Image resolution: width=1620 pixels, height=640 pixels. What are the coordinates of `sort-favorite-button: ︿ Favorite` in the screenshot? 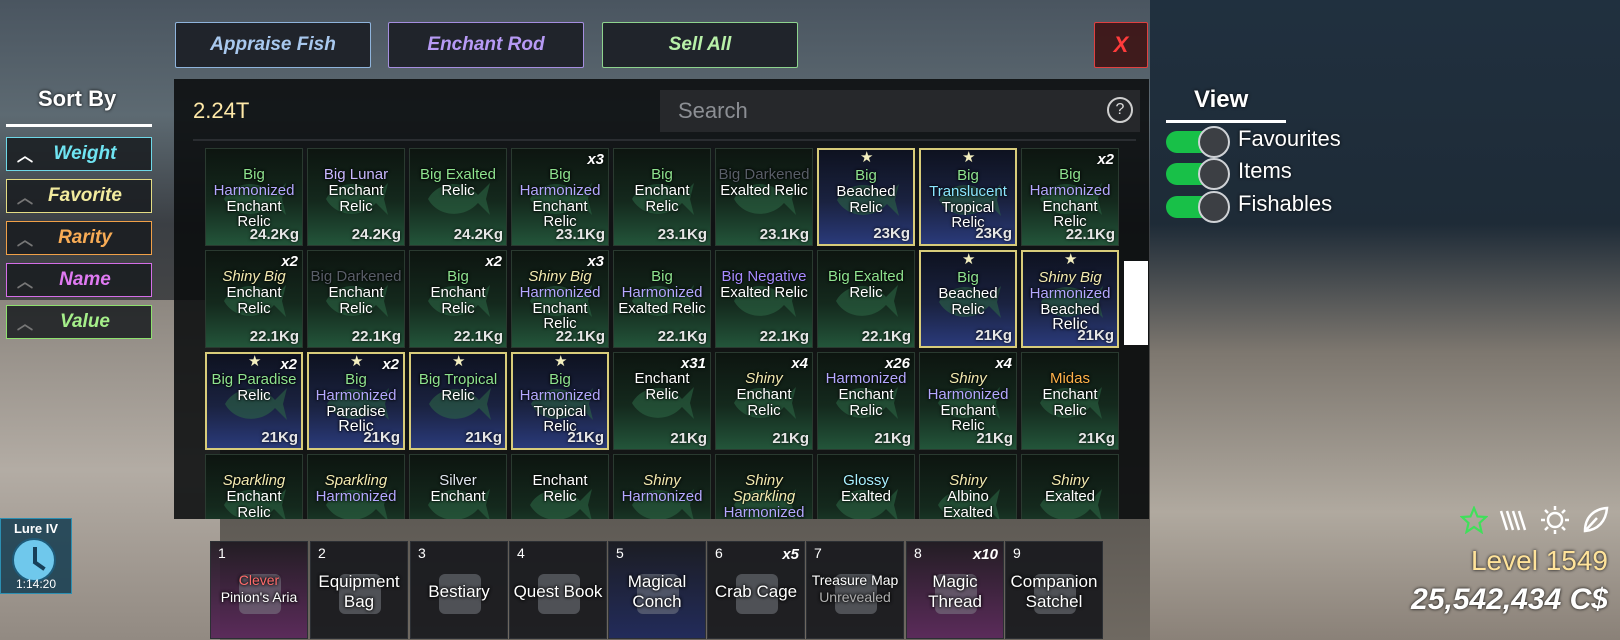 It's located at (79, 196).